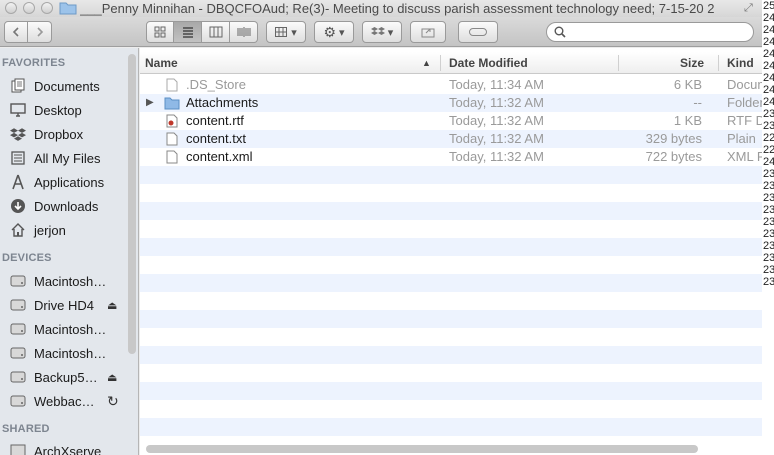 The image size is (774, 455). I want to click on toolbar: ▾ ⚙ ▾ ▾, so click(381, 32).